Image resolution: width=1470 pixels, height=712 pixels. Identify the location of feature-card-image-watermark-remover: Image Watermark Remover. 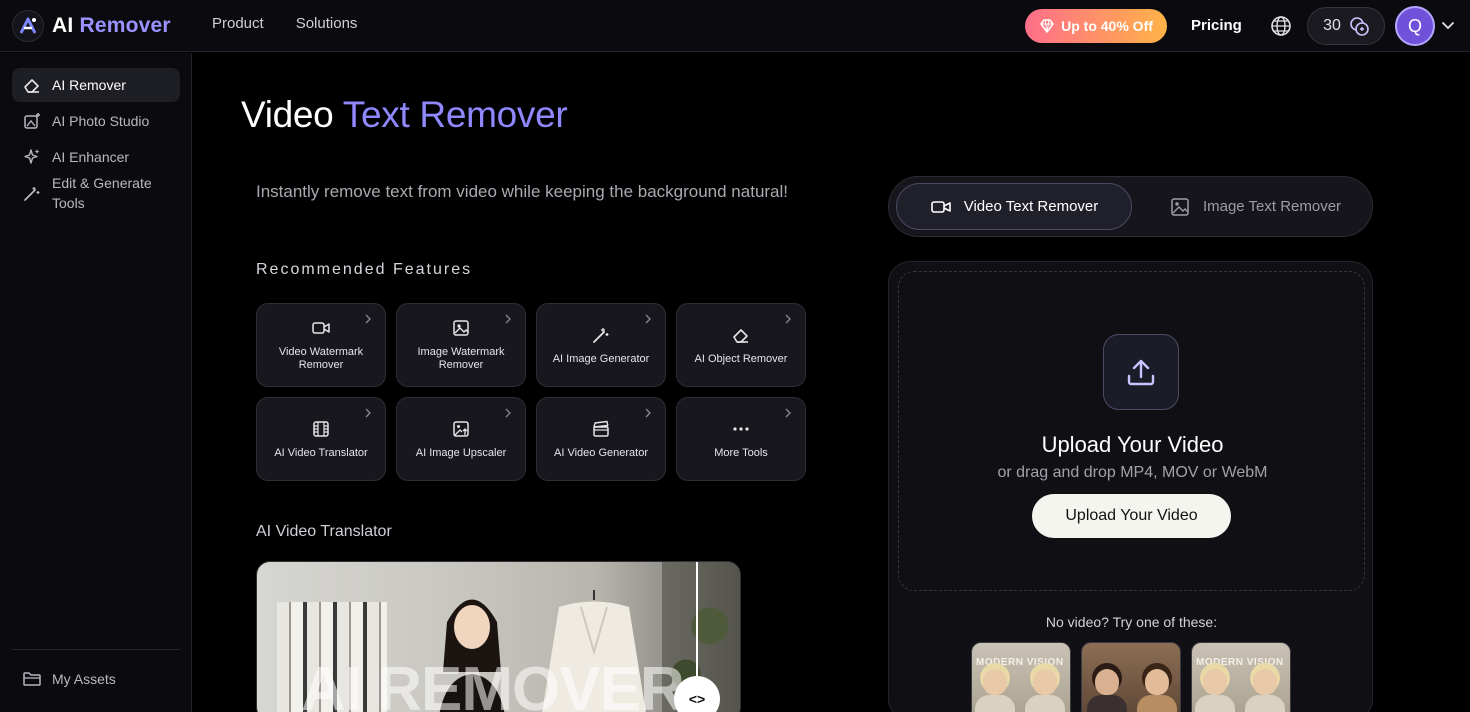
(461, 345).